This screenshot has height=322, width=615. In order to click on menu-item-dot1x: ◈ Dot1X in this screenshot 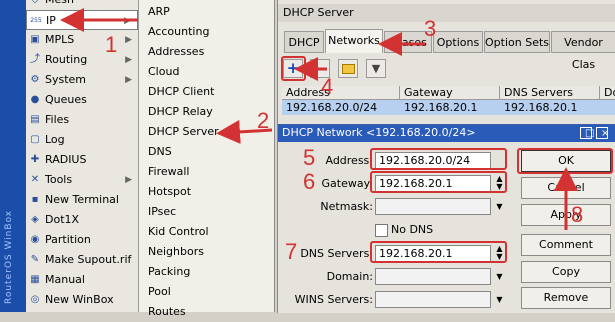, I will do `click(82, 220)`.